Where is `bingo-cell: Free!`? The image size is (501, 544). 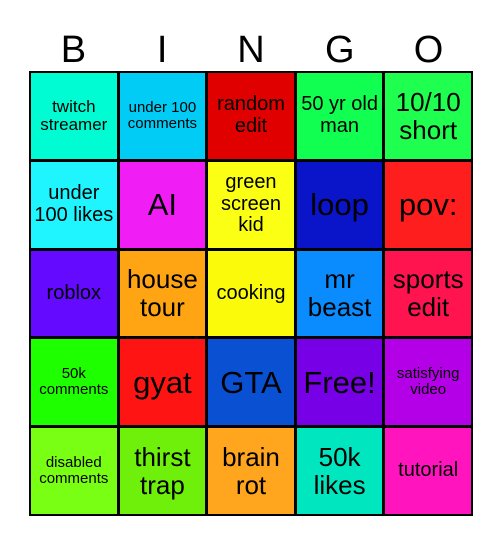
bingo-cell: Free! is located at coordinates (339, 382).